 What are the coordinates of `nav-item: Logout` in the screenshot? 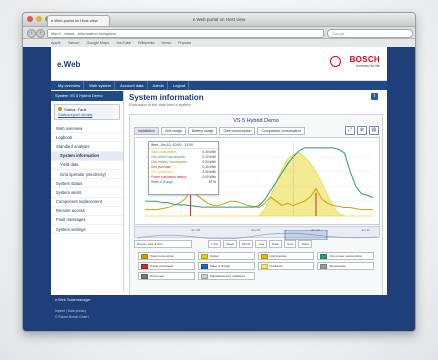 It's located at (180, 85).